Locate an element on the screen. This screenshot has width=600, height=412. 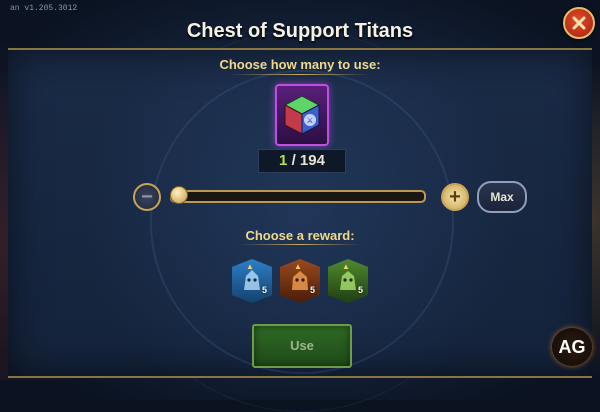
quantity-slider-track is located at coordinates (298, 196).